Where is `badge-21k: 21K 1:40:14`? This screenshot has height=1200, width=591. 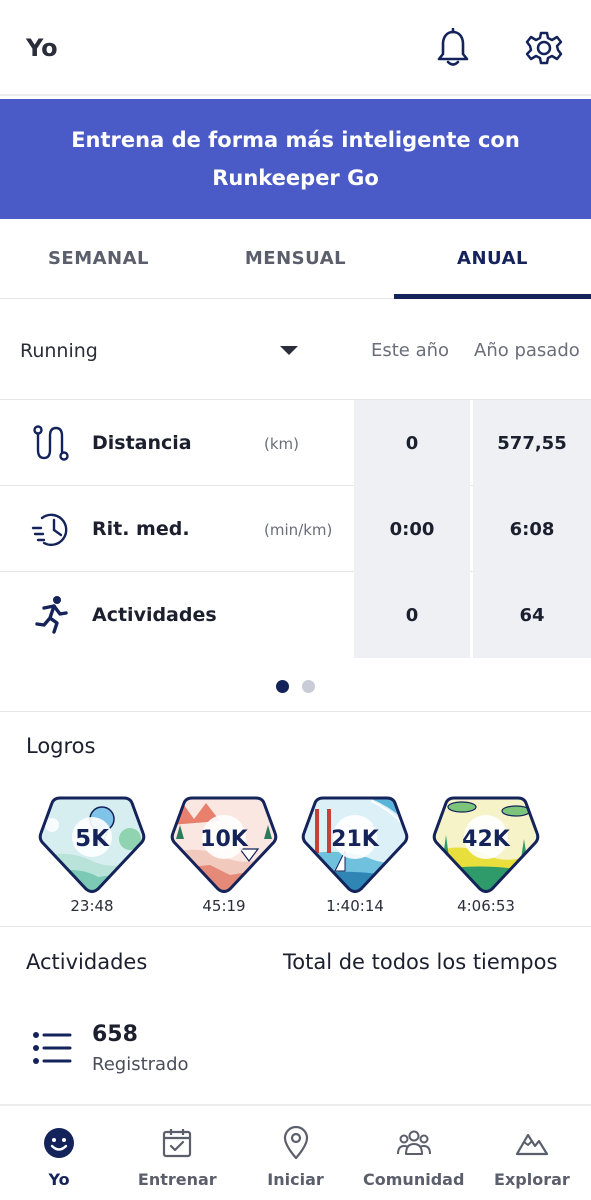
badge-21k: 21K 1:40:14 is located at coordinates (355, 855).